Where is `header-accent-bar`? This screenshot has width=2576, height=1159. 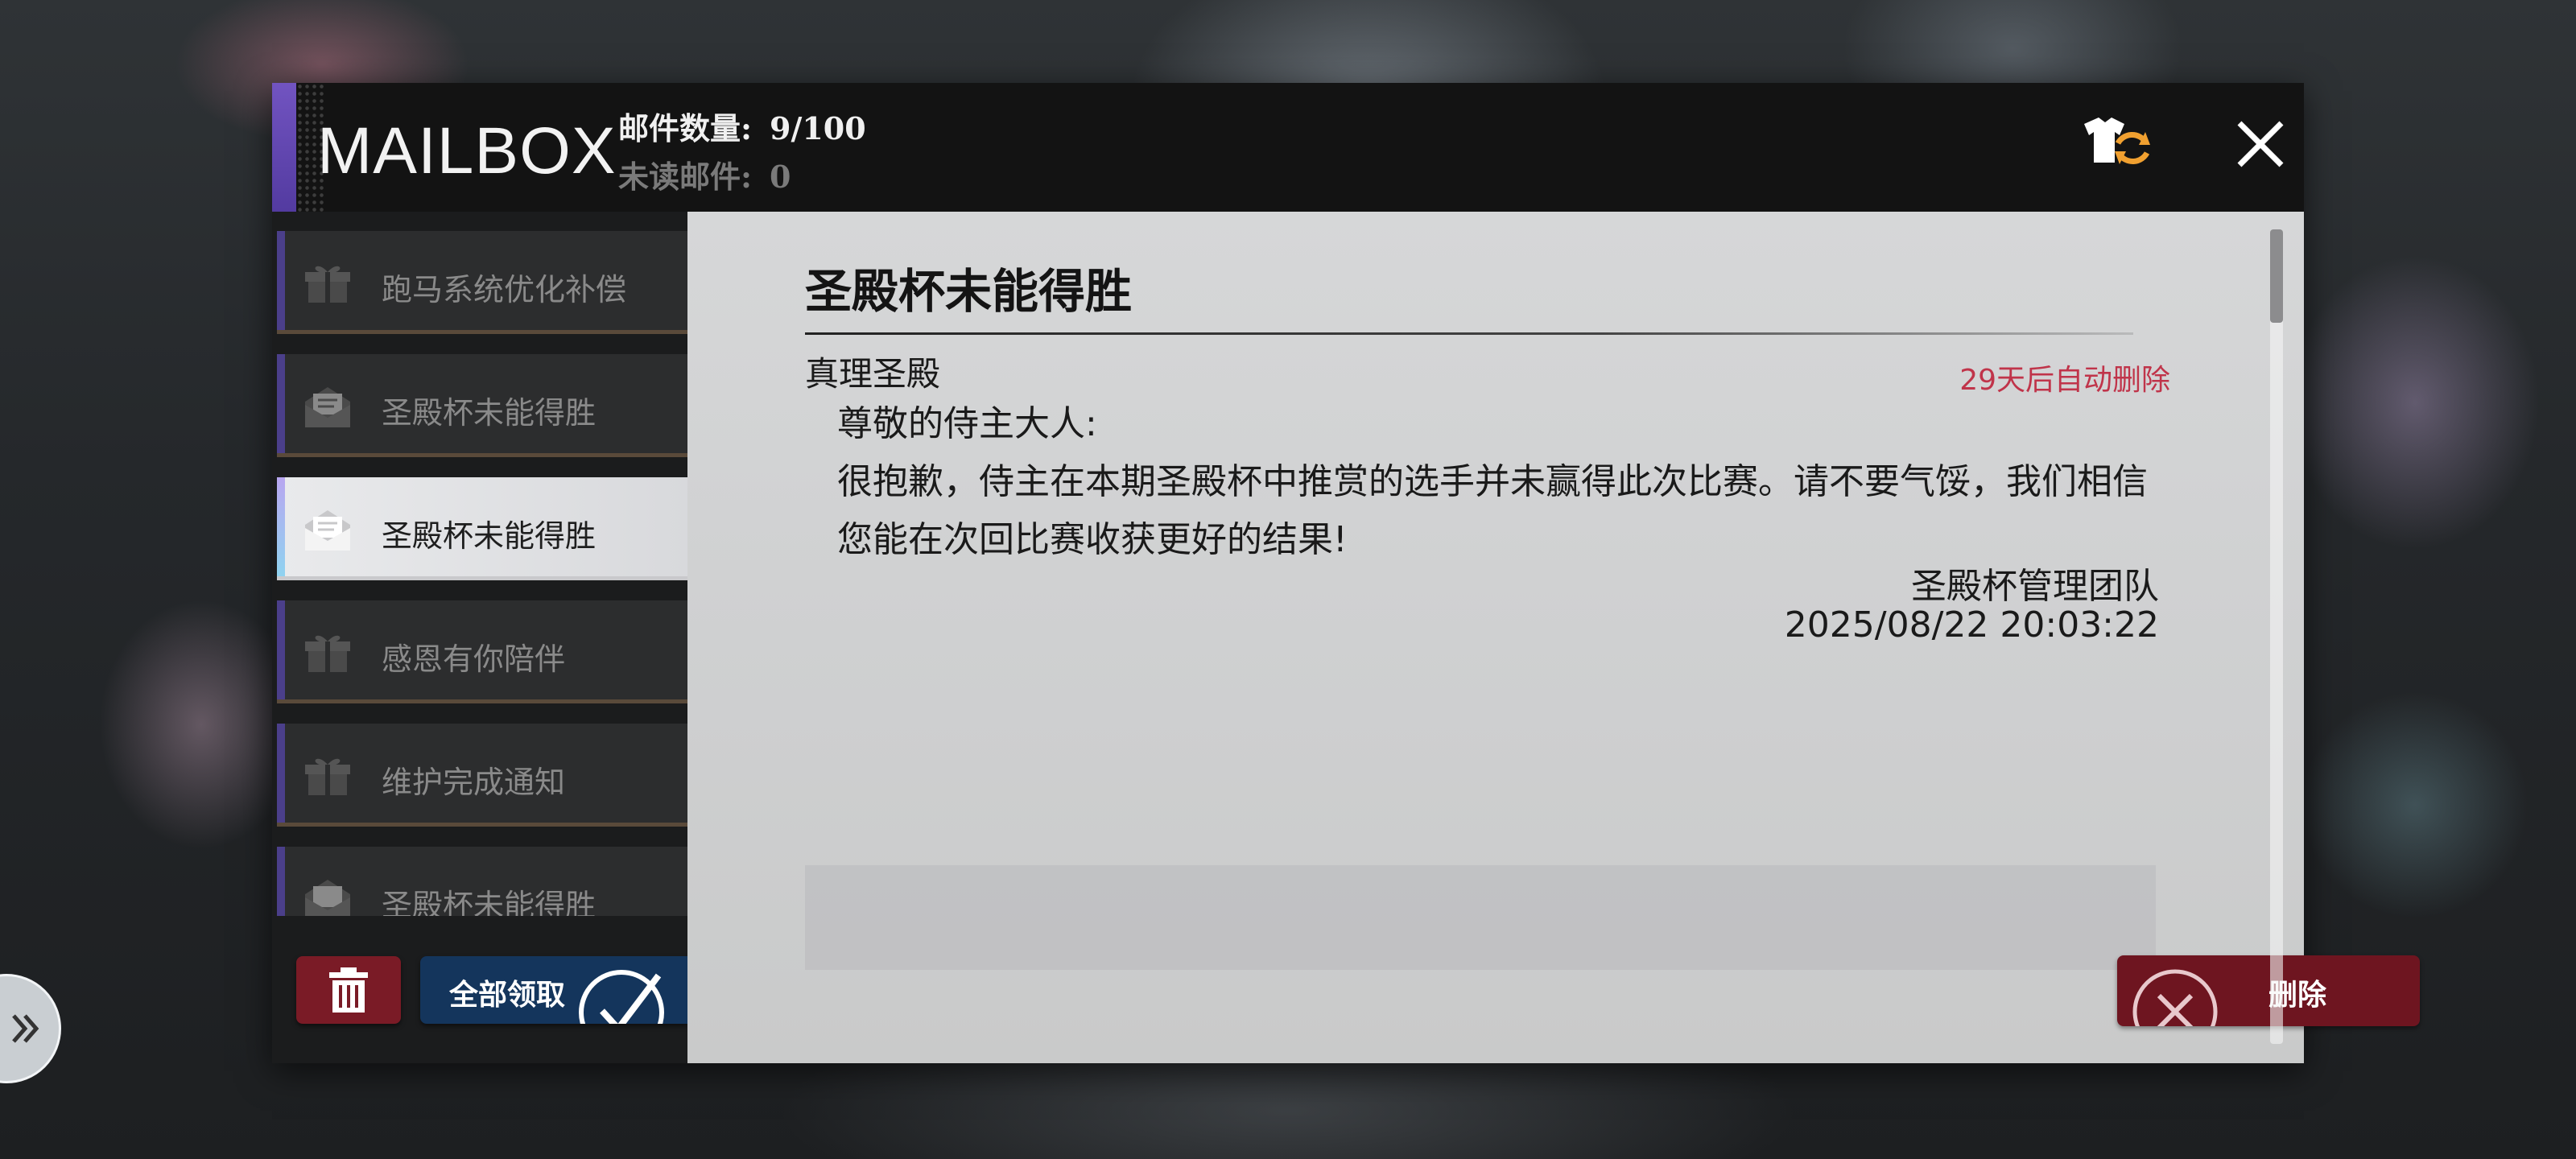 header-accent-bar is located at coordinates (284, 147).